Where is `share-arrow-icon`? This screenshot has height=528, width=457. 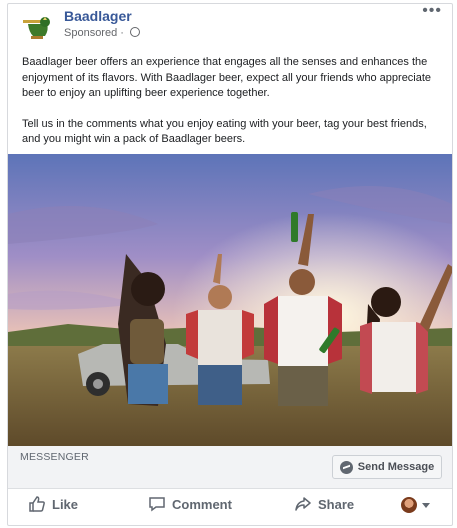 share-arrow-icon is located at coordinates (303, 504).